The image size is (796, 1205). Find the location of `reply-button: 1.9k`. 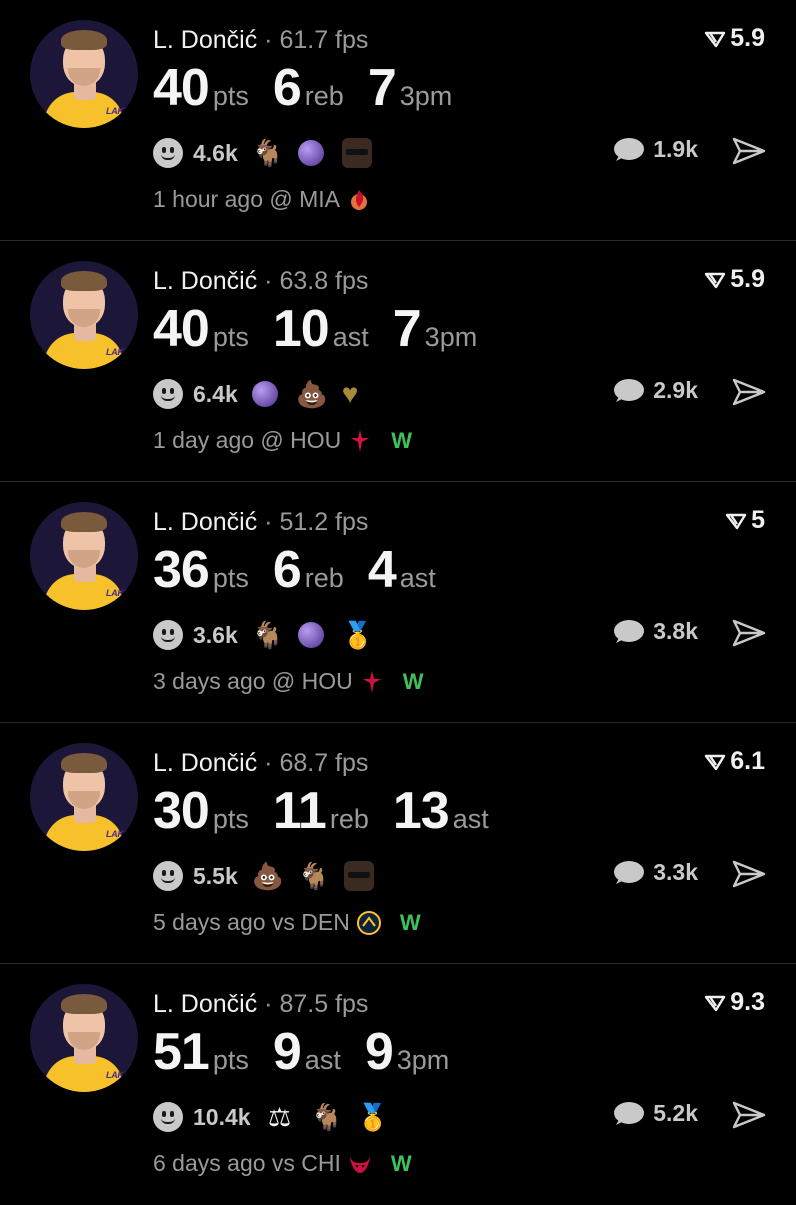

reply-button: 1.9k is located at coordinates (654, 149).